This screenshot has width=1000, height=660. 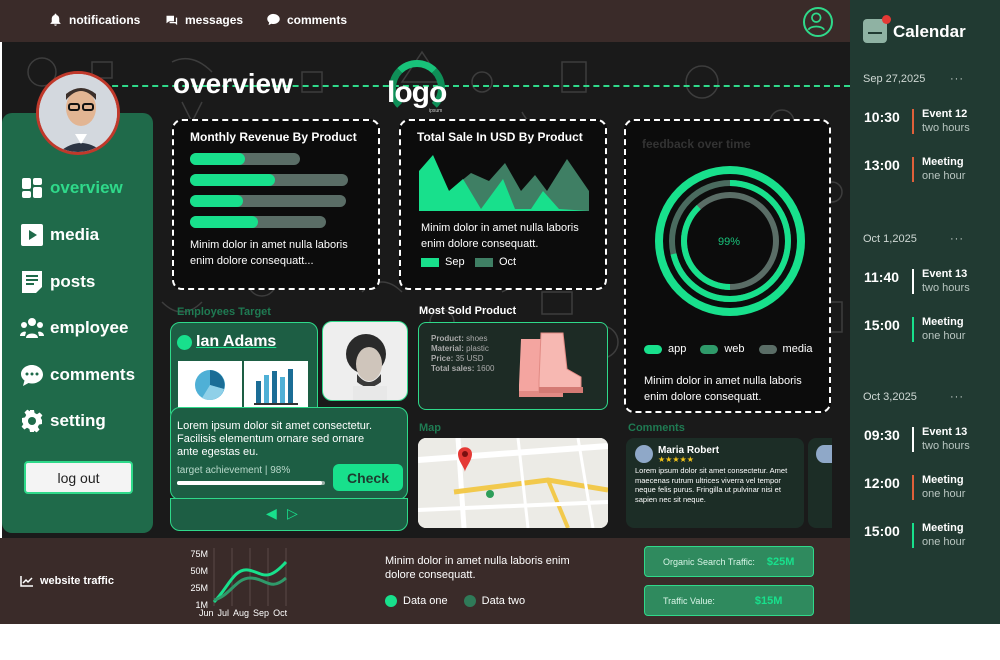 I want to click on messages-label: messages, so click(x=214, y=19).